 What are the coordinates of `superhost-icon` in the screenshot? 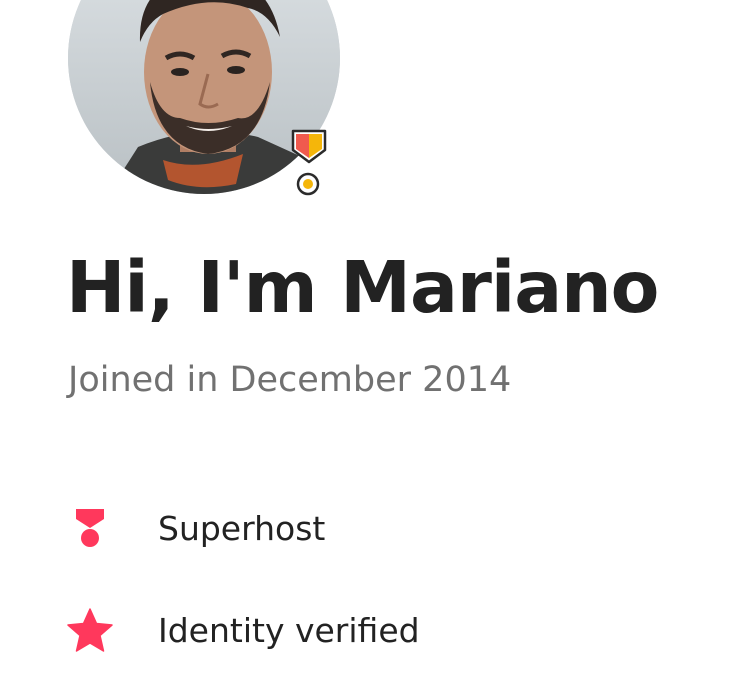 It's located at (90, 528).